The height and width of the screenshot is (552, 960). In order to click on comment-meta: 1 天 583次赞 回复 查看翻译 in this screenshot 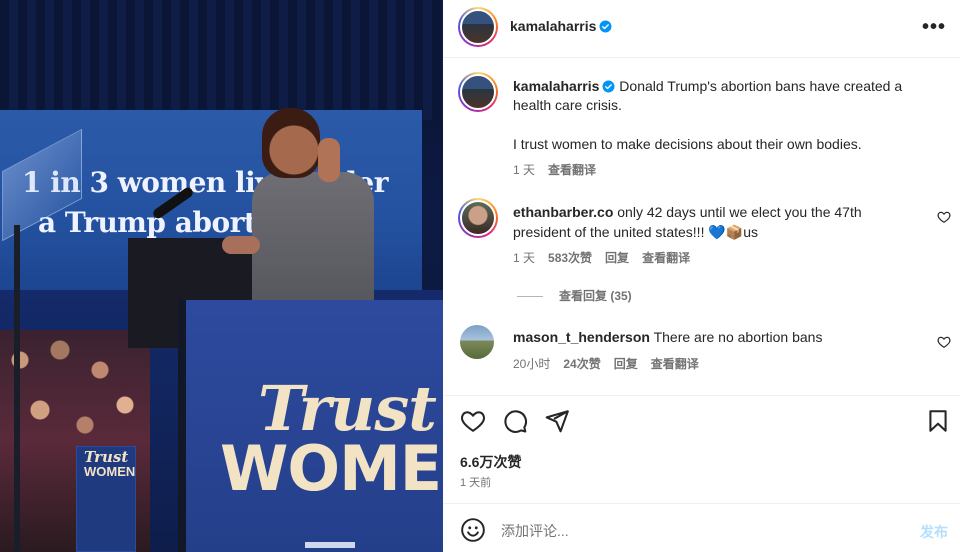, I will do `click(608, 257)`.